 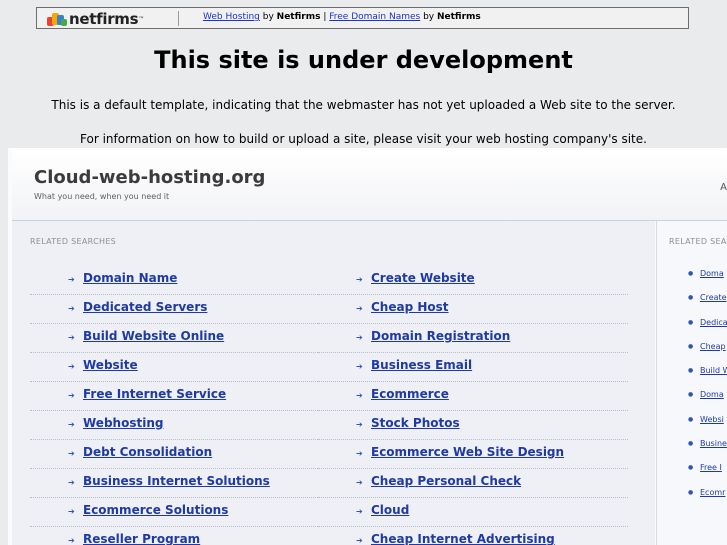 What do you see at coordinates (410, 394) in the screenshot?
I see `related-search-link: Ecommerce` at bounding box center [410, 394].